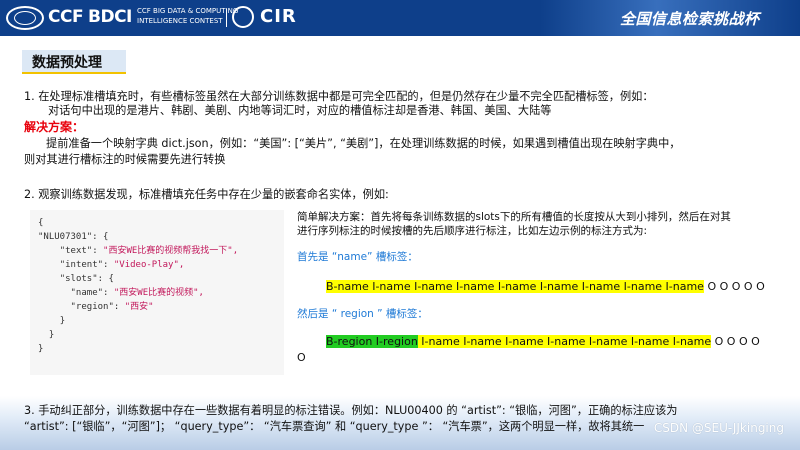 This screenshot has height=450, width=800. Describe the element at coordinates (149, 265) in the screenshot. I see `code-string: "Video-Play",` at that location.